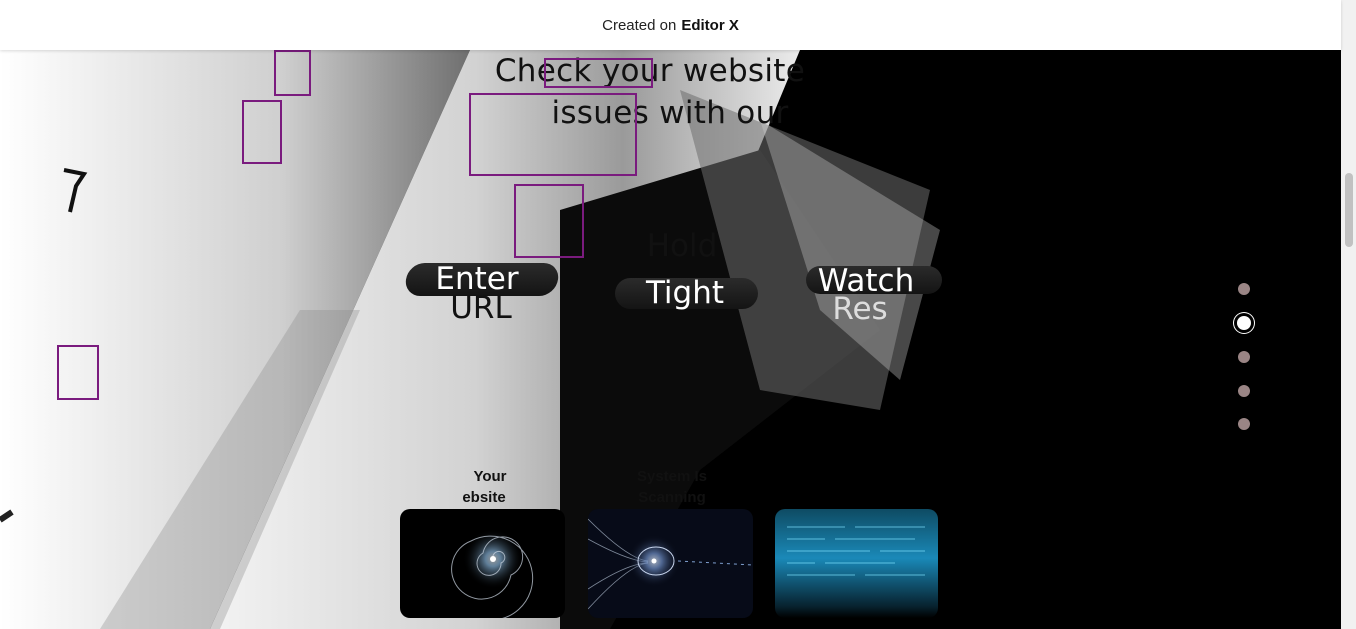  What do you see at coordinates (670, 113) in the screenshot?
I see `headline-line-2: issues with our` at bounding box center [670, 113].